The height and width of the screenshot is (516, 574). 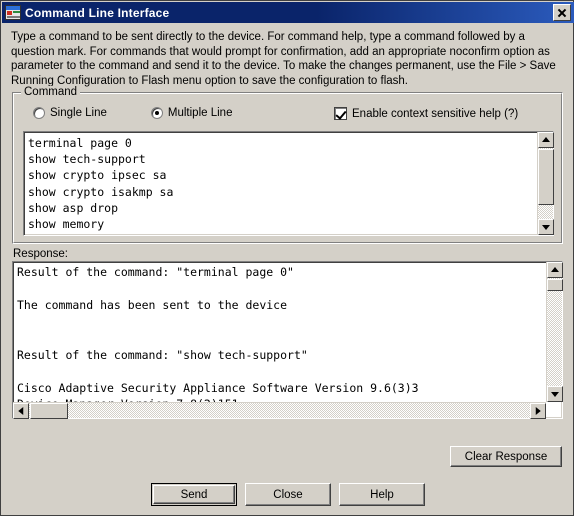 I want to click on response-scroll-down-button, so click(x=555, y=394).